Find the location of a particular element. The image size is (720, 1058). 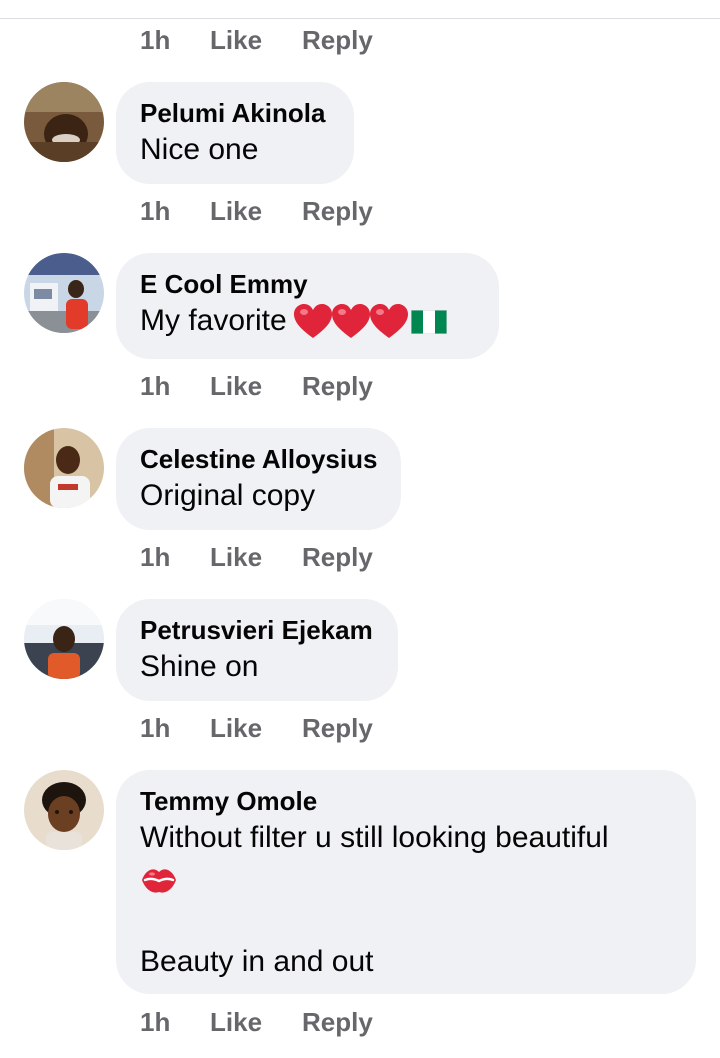

emoji-group is located at coordinates (370, 322).